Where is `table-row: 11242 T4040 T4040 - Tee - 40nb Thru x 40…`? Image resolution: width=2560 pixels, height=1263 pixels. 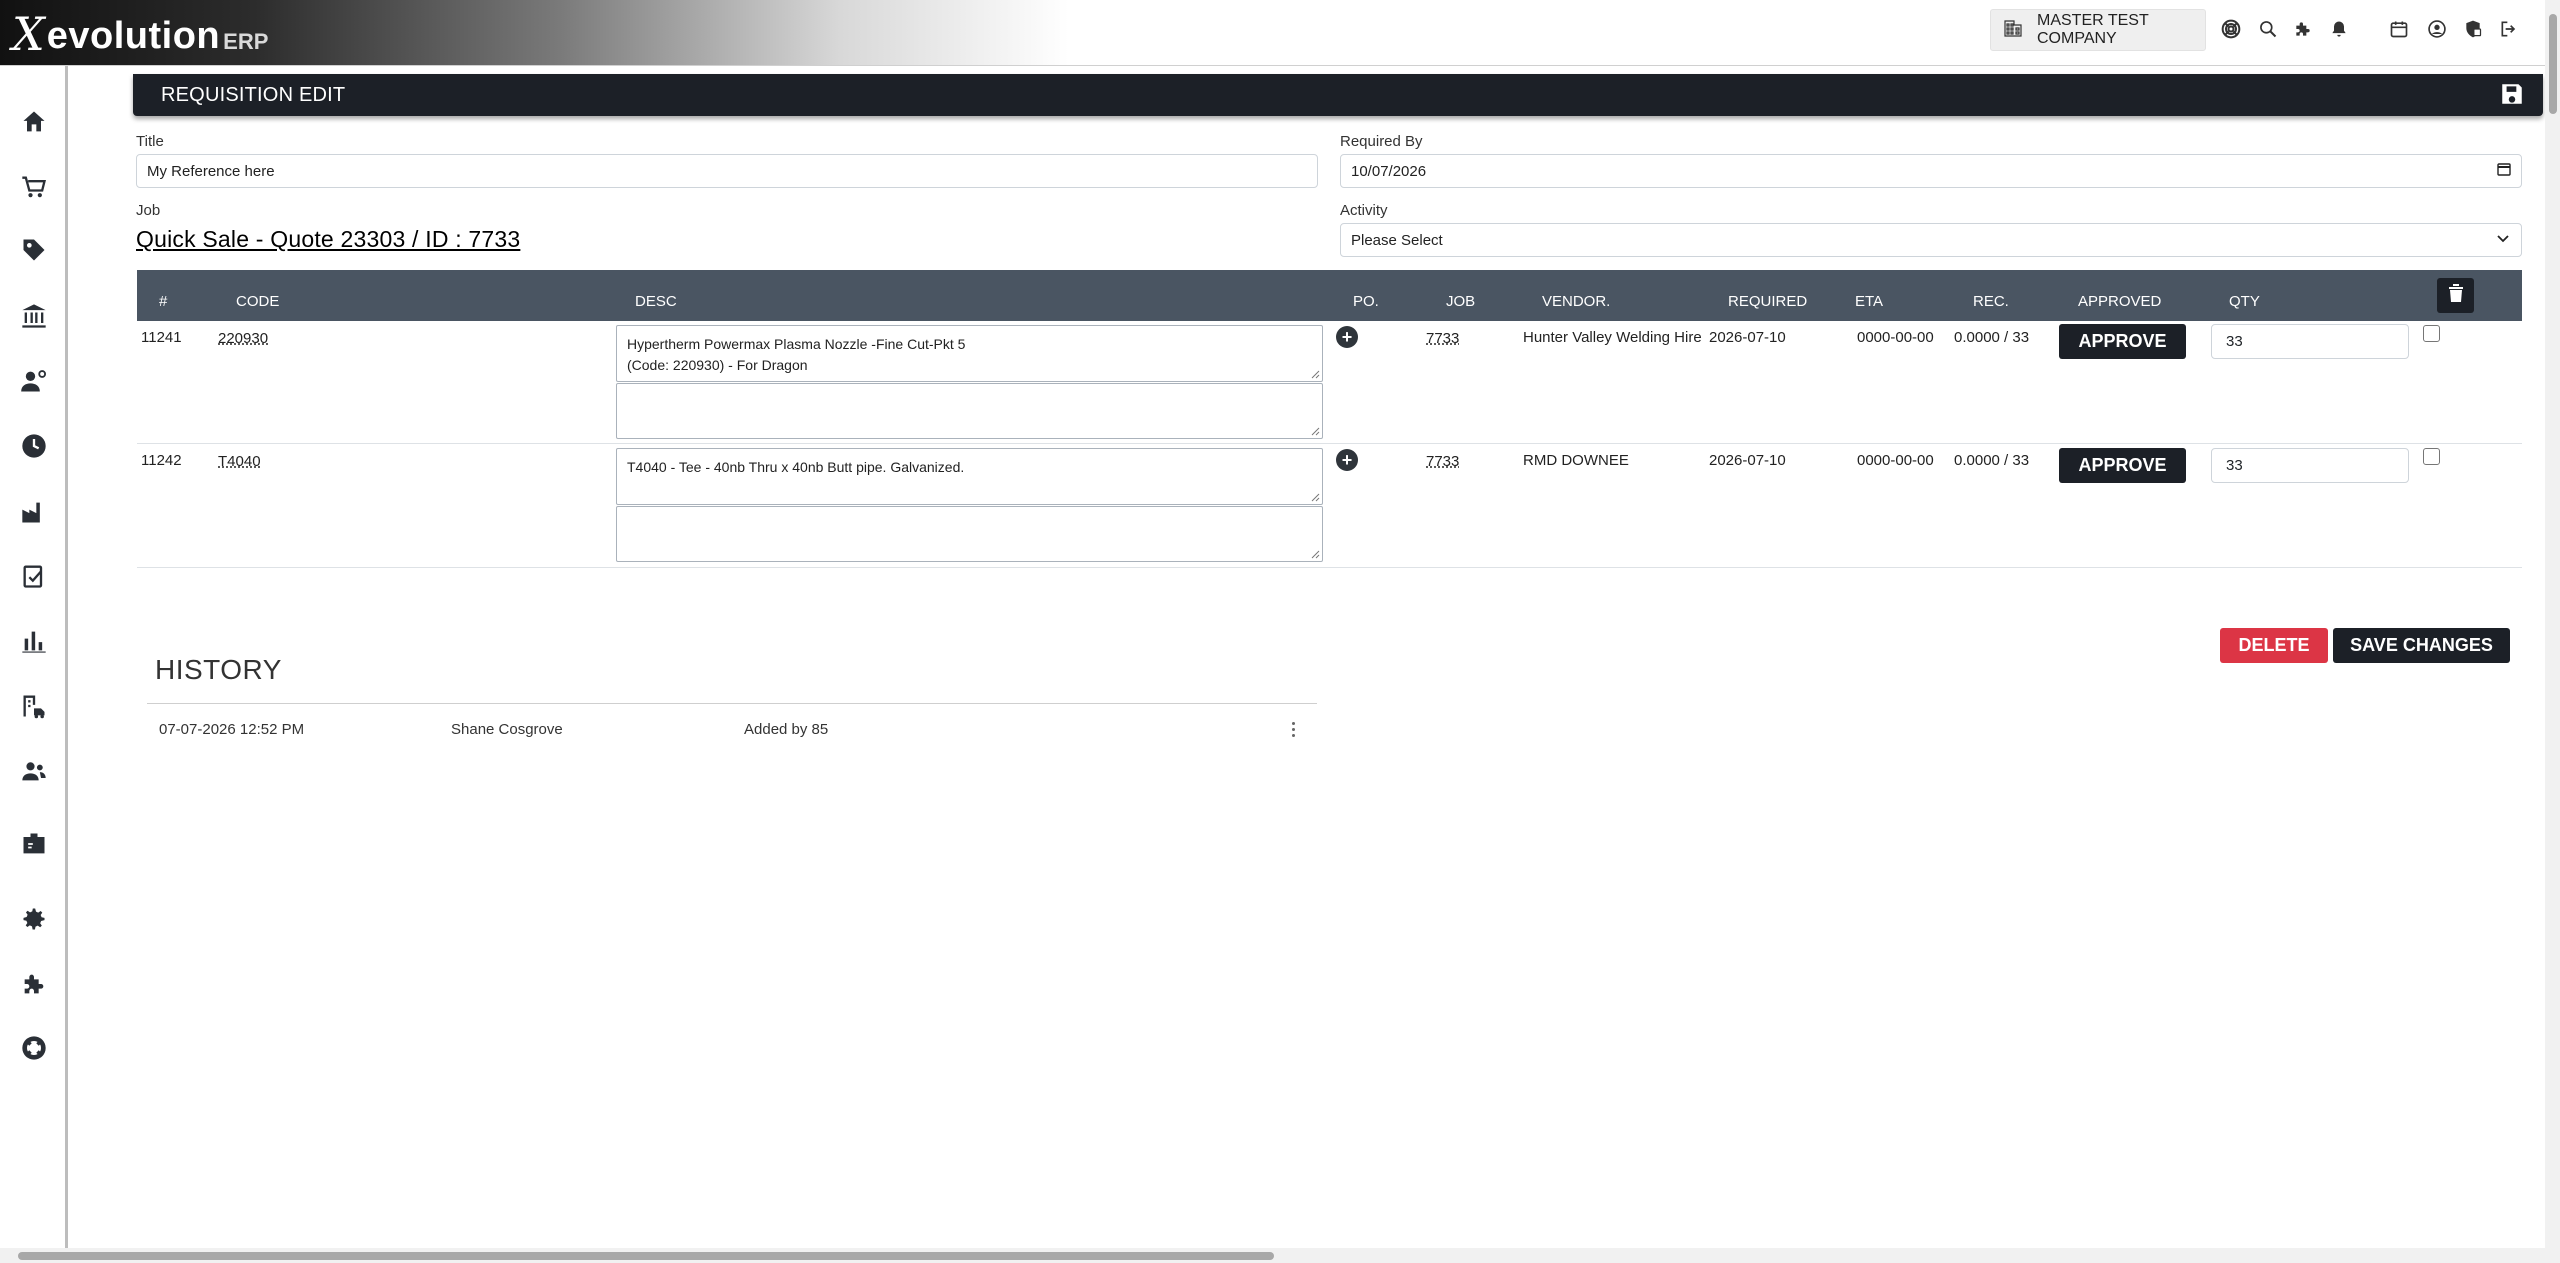 table-row: 11242 T4040 T4040 - Tee - 40nb Thru x 40… is located at coordinates (1329, 506).